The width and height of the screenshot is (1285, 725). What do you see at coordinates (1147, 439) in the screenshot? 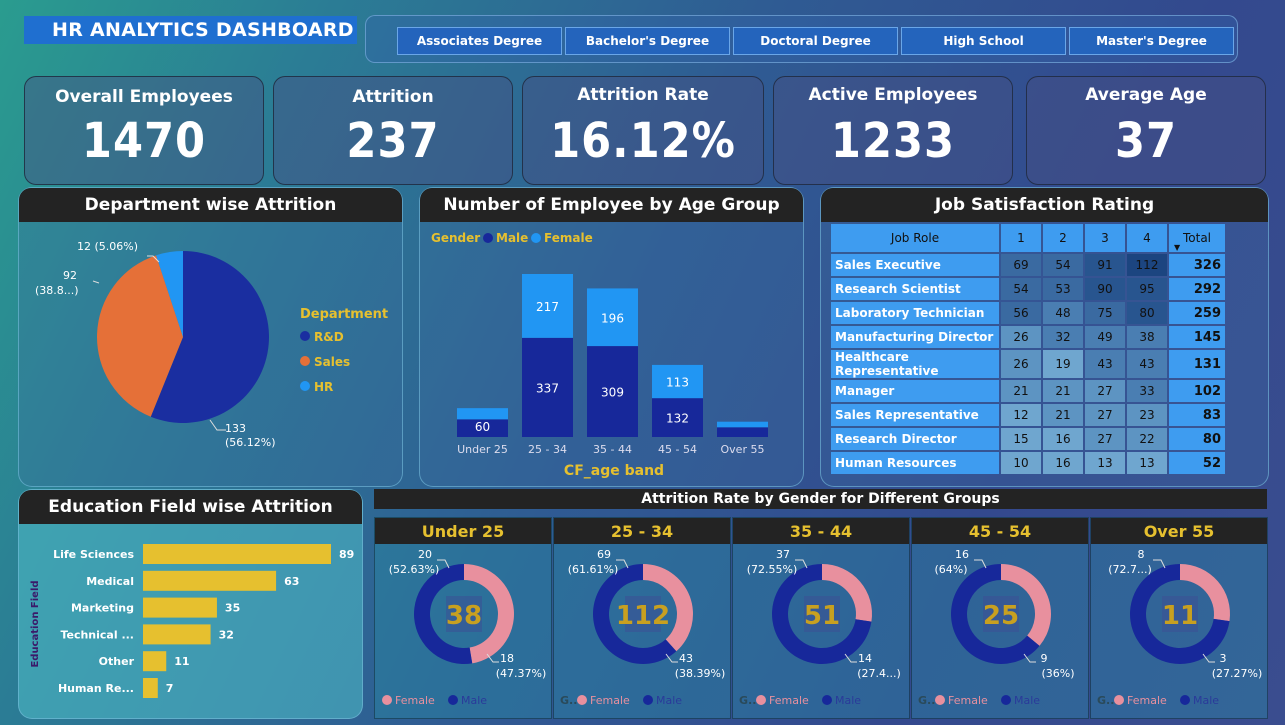
I see `cell-rating-count: 22` at bounding box center [1147, 439].